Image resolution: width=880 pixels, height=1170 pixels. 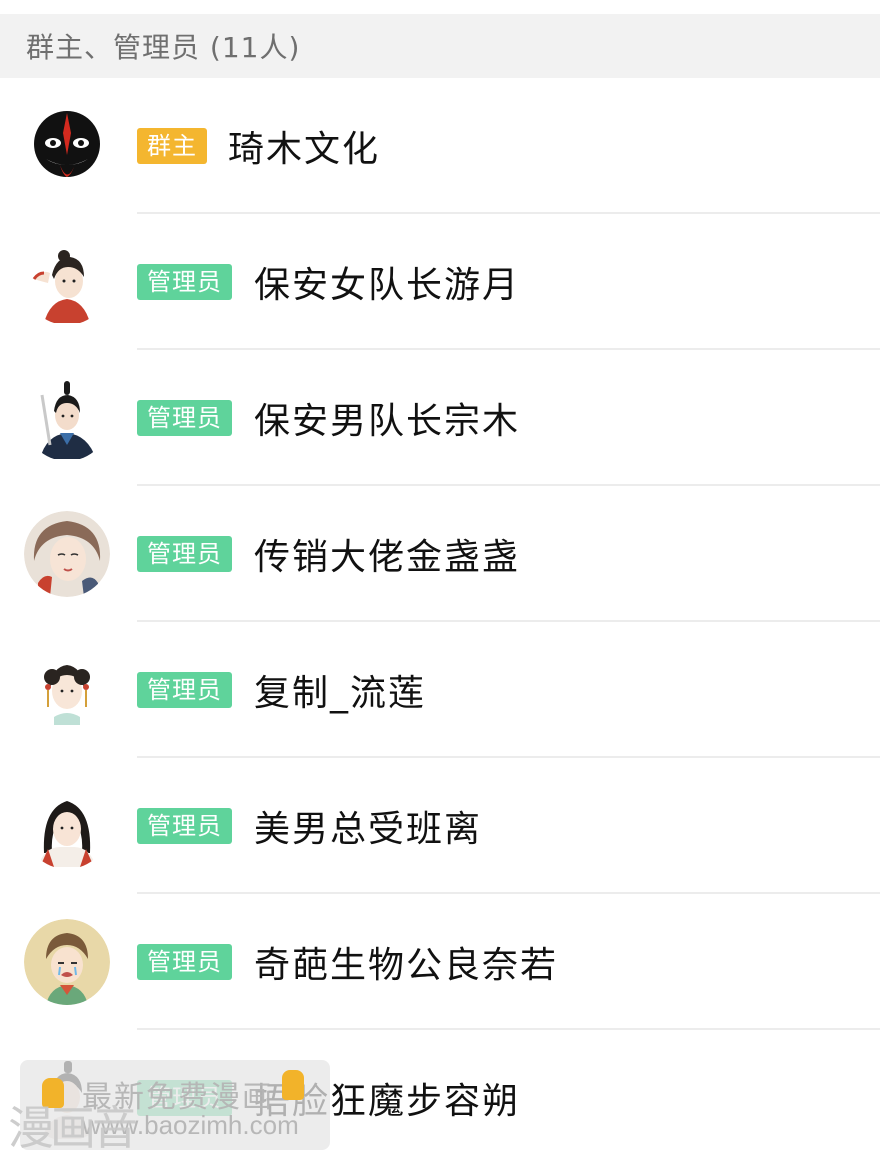 What do you see at coordinates (304, 149) in the screenshot?
I see `member-name: 琦木文化` at bounding box center [304, 149].